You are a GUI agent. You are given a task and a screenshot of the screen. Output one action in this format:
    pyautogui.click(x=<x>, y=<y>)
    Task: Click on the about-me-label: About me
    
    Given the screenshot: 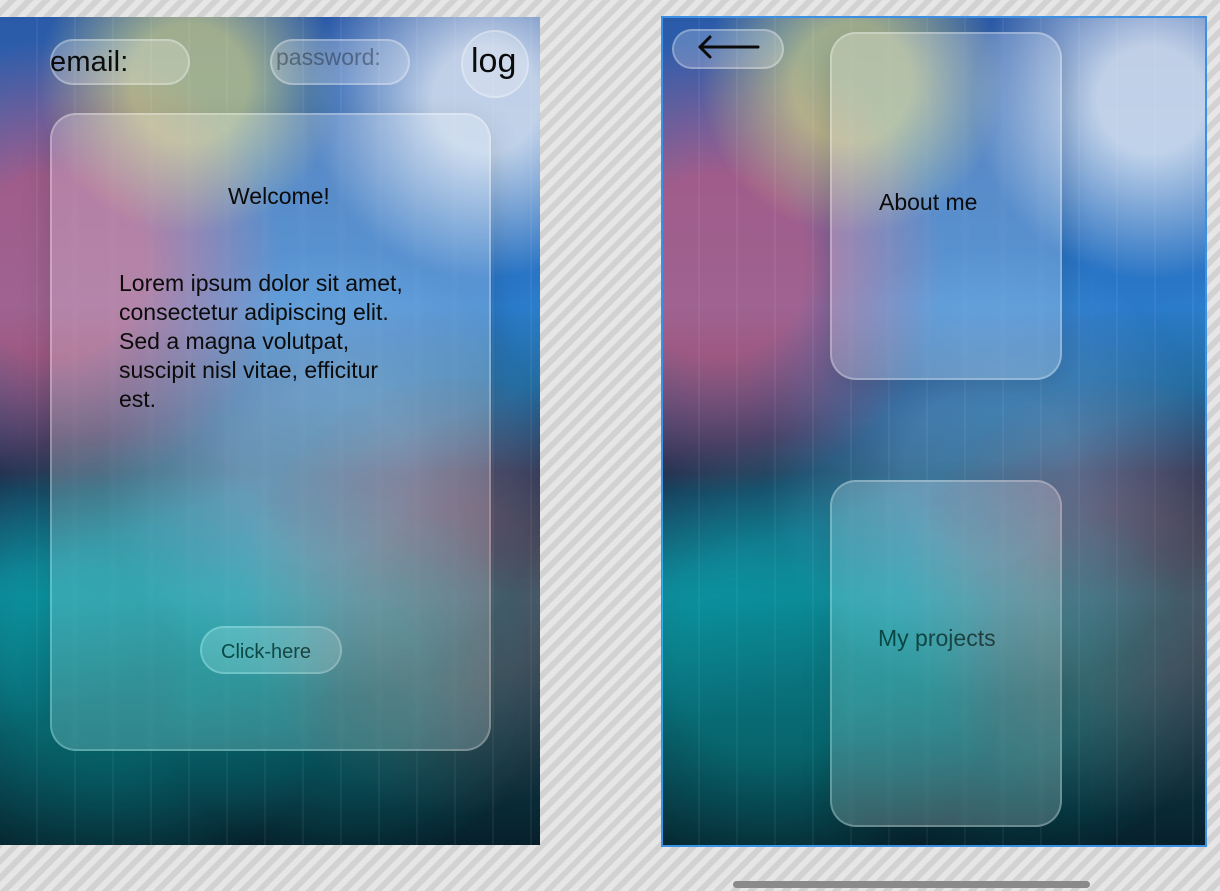 What is the action you would take?
    pyautogui.click(x=928, y=202)
    